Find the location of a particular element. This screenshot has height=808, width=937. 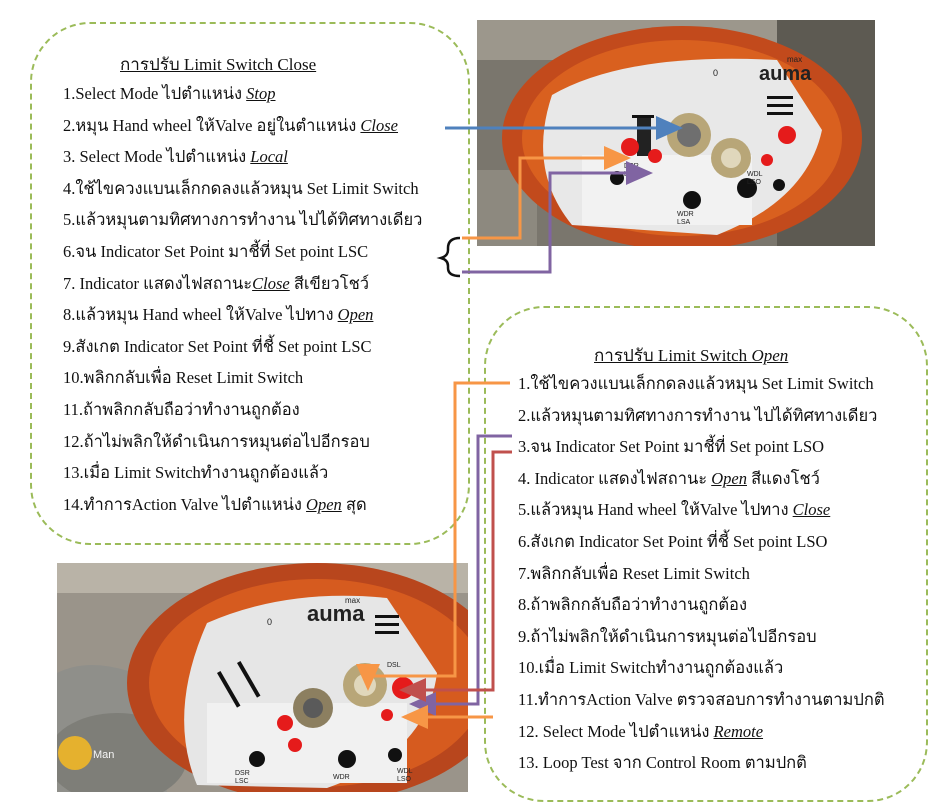

actuator-illustration-bottom: auma max 0 DSL DSR LSC WDR WDL LSO Man is located at coordinates (262, 677).